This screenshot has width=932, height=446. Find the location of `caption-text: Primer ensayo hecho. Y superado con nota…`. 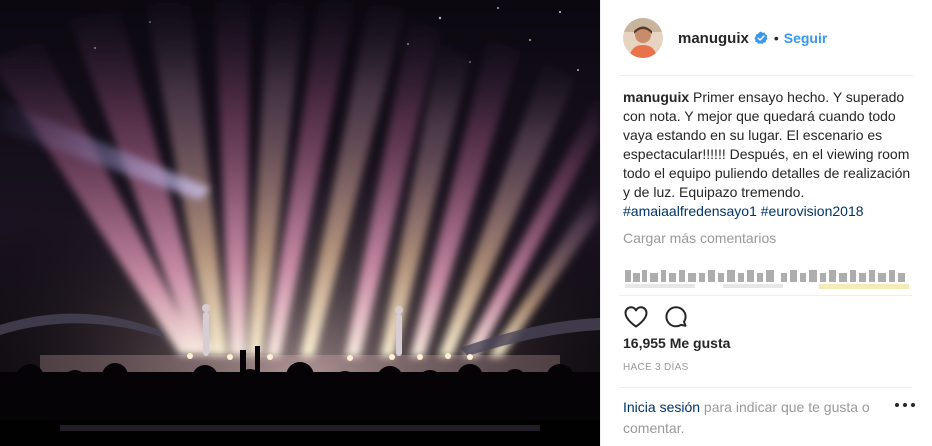

caption-text: Primer ensayo hecho. Y superado con nota… is located at coordinates (767, 144).